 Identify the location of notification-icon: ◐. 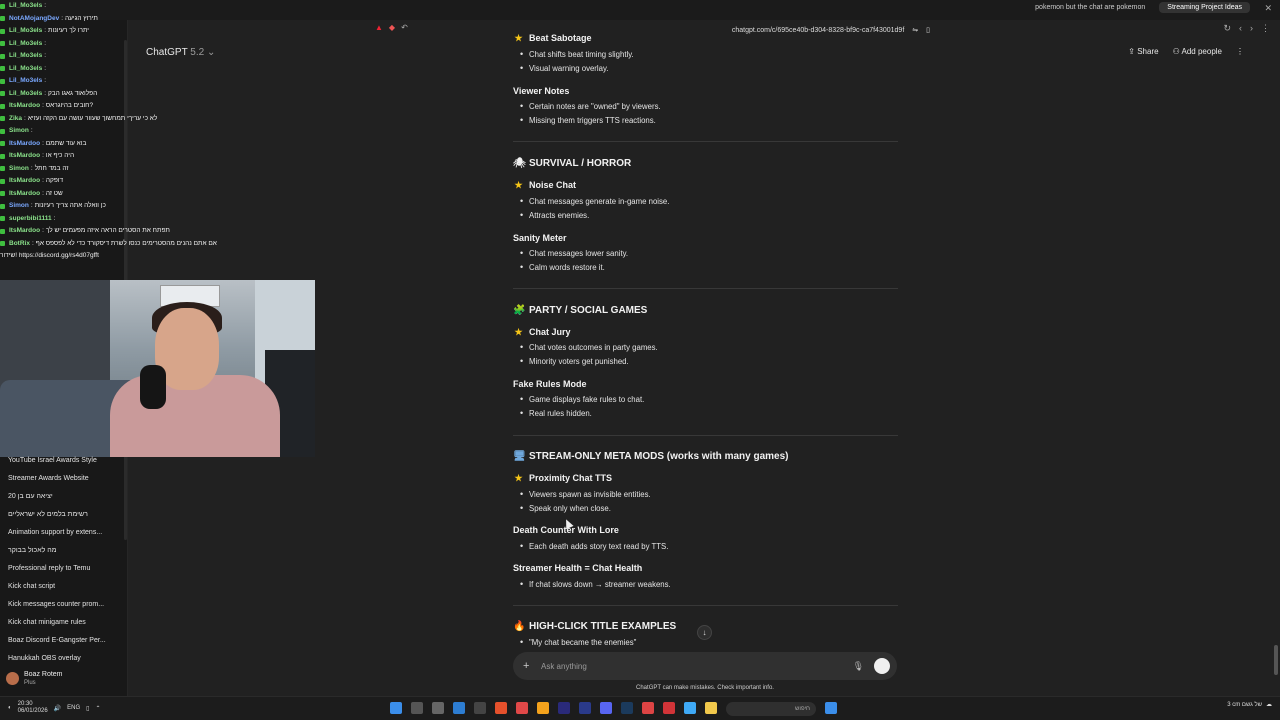
(10, 708).